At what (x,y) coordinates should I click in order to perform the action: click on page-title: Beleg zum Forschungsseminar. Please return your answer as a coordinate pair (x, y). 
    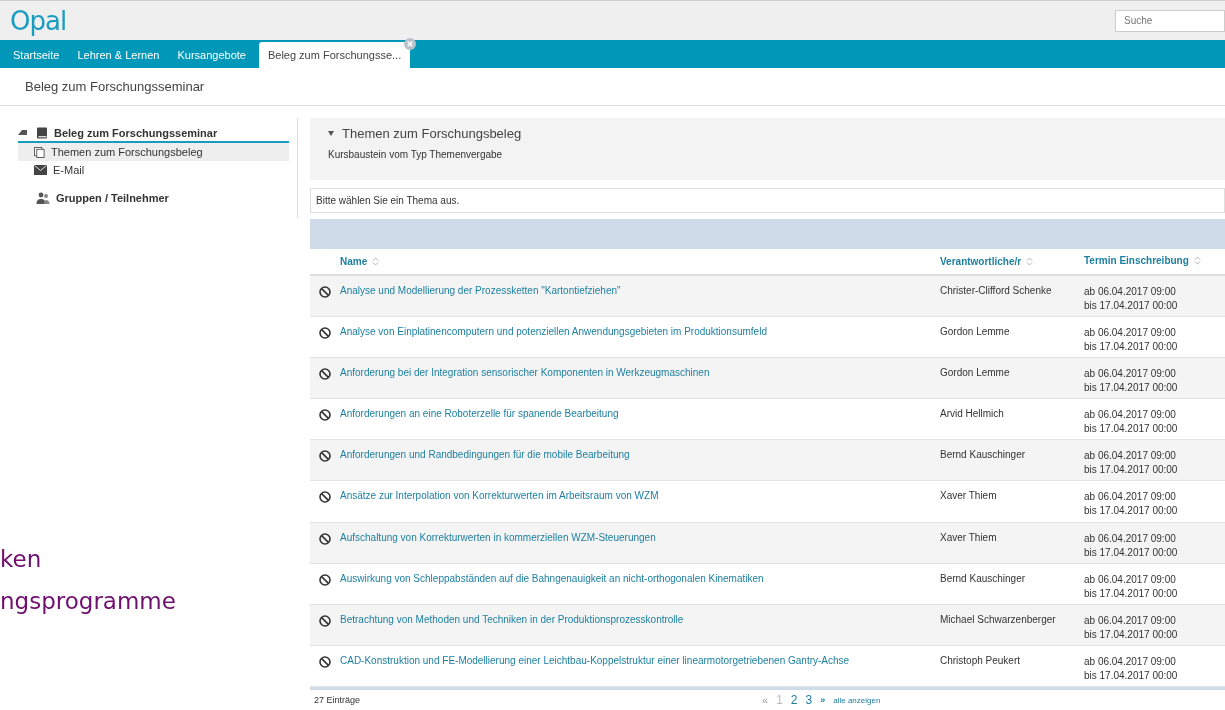
    Looking at the image, I should click on (115, 86).